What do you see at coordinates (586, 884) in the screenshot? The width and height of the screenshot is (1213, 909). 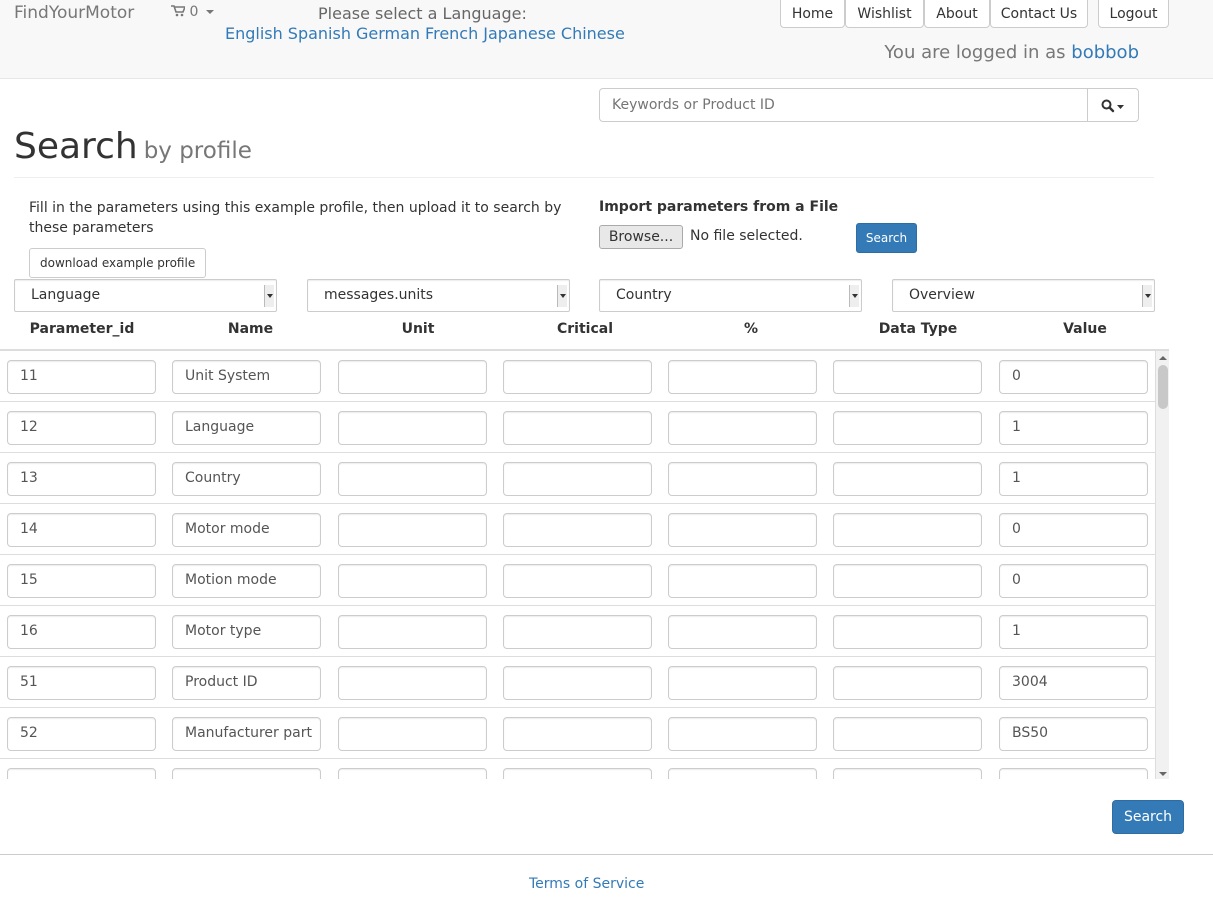 I see `terms-of-service-link: Terms of Service` at bounding box center [586, 884].